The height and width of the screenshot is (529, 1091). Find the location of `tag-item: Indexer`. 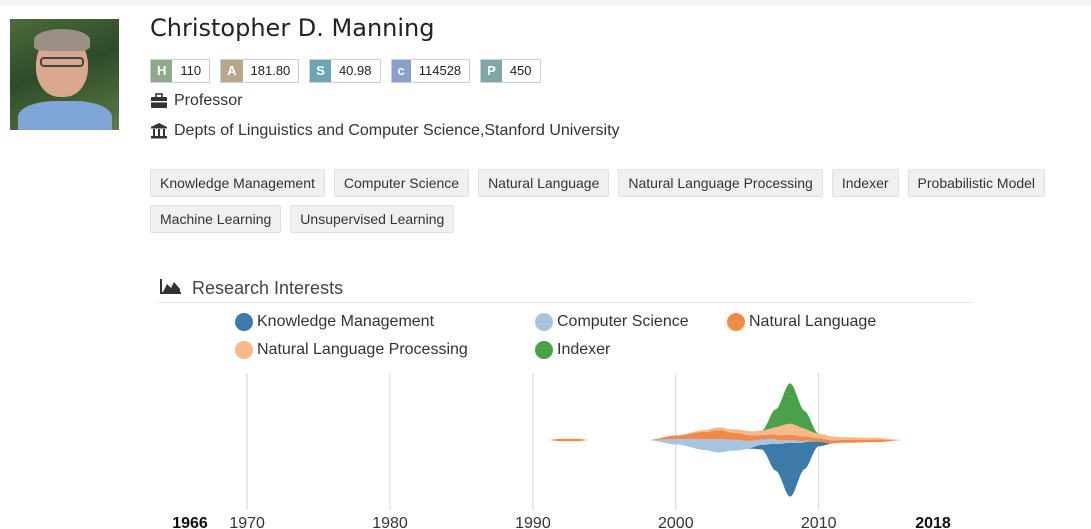

tag-item: Indexer is located at coordinates (865, 183).